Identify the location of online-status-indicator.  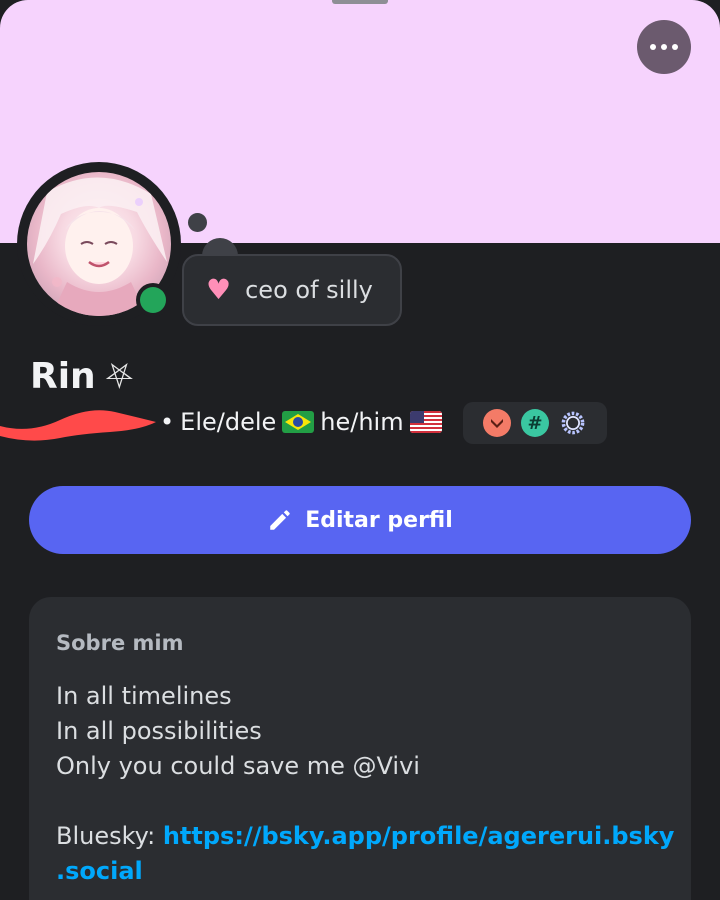
(153, 300).